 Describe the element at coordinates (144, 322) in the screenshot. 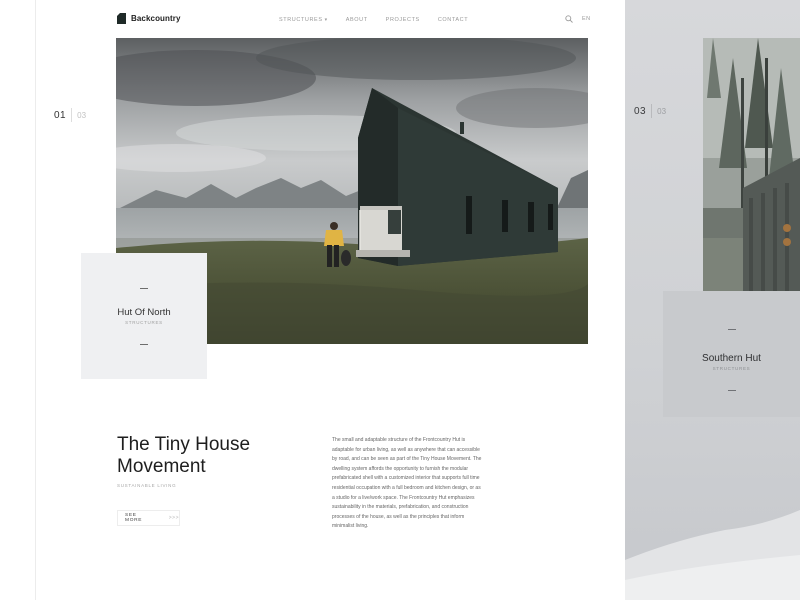

I see `caption-subtitle: STRUCTURES` at that location.